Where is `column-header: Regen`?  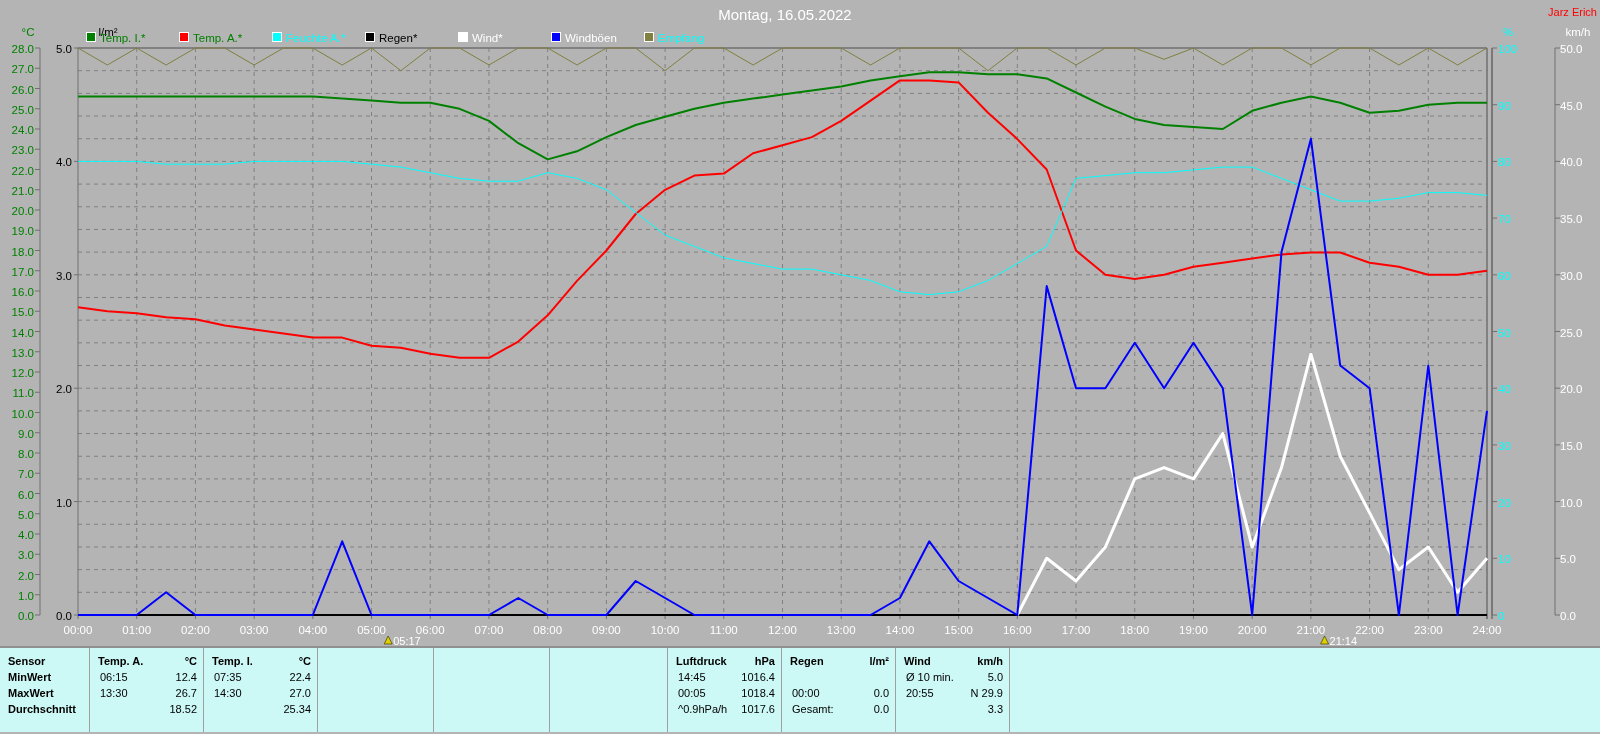 column-header: Regen is located at coordinates (807, 661).